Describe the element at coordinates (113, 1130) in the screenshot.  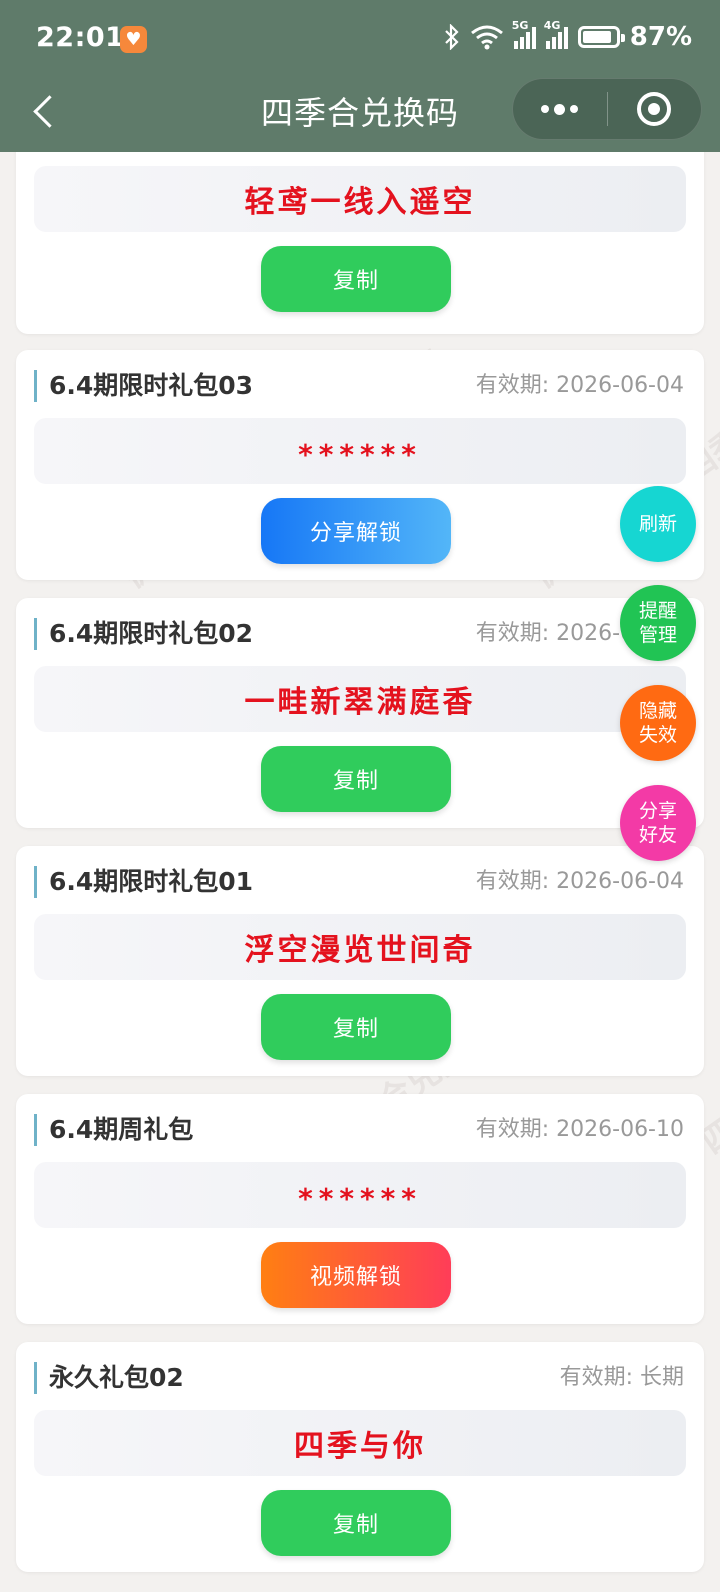
I see `card-title: 6.4期周礼包` at that location.